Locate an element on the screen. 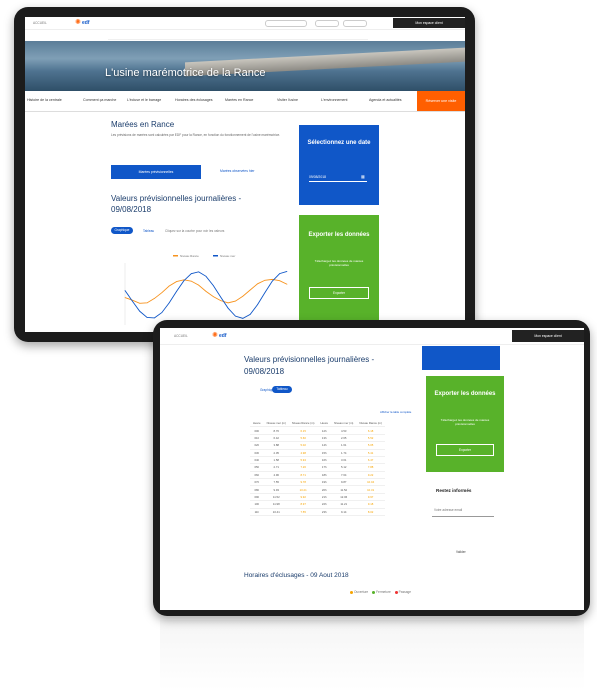 The height and width of the screenshot is (690, 597). table-cell: 12.06 is located at coordinates (344, 497).